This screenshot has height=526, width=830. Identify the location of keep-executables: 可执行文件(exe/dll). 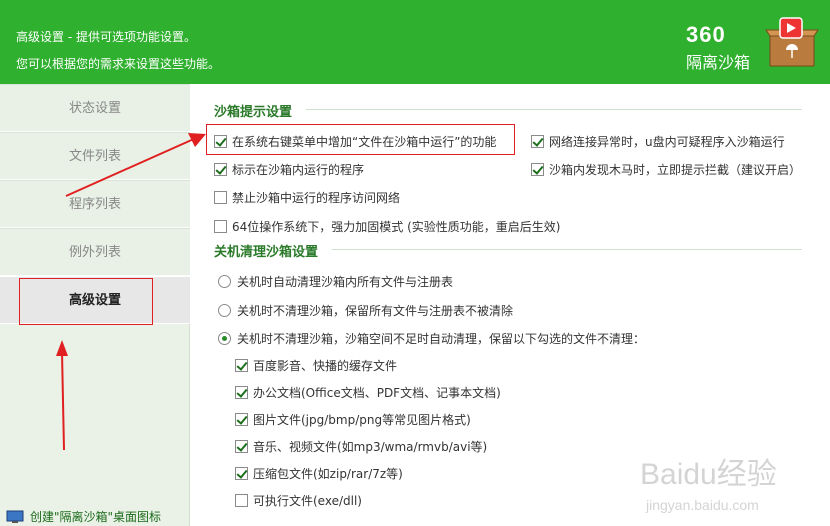
(298, 500).